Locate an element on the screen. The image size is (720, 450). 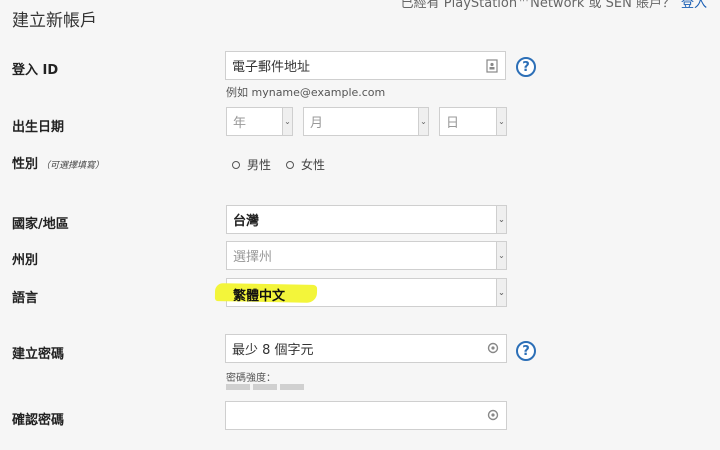
country-select: 台灣 ⌄ is located at coordinates (366, 219).